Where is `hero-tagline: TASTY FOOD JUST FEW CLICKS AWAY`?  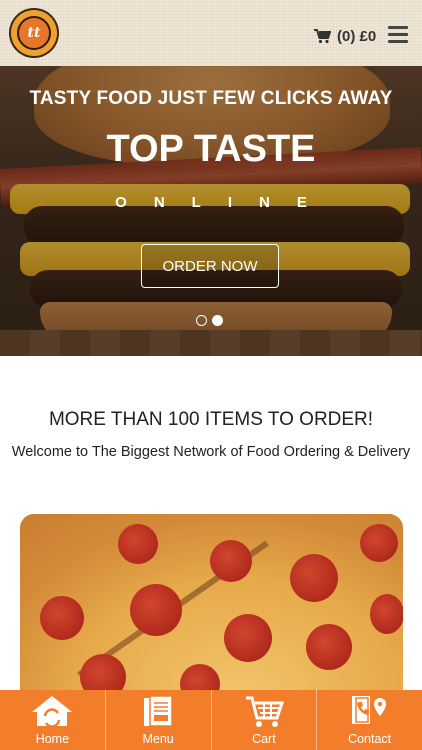 hero-tagline: TASTY FOOD JUST FEW CLICKS AWAY is located at coordinates (211, 98).